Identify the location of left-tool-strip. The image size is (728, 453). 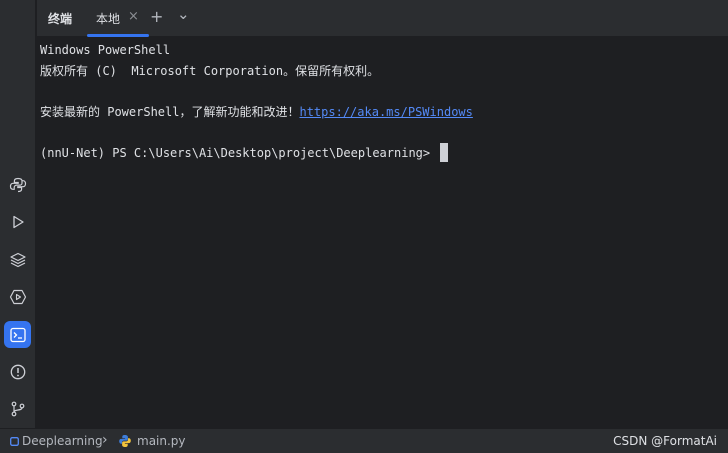
(18, 214).